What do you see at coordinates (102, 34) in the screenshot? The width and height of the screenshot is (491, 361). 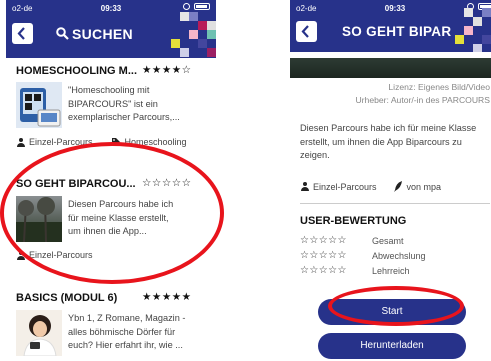 I see `page-title: SUCHEN` at bounding box center [102, 34].